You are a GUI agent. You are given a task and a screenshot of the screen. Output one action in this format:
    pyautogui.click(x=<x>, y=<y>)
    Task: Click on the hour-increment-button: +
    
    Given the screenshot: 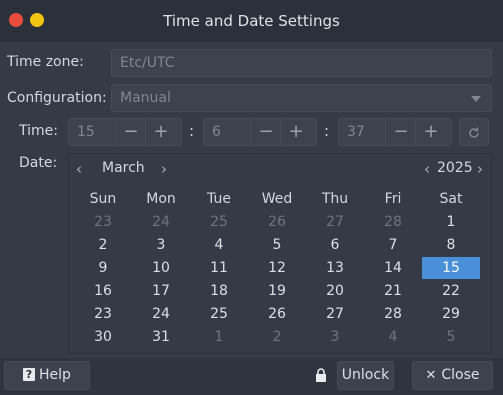 What is the action you would take?
    pyautogui.click(x=160, y=132)
    